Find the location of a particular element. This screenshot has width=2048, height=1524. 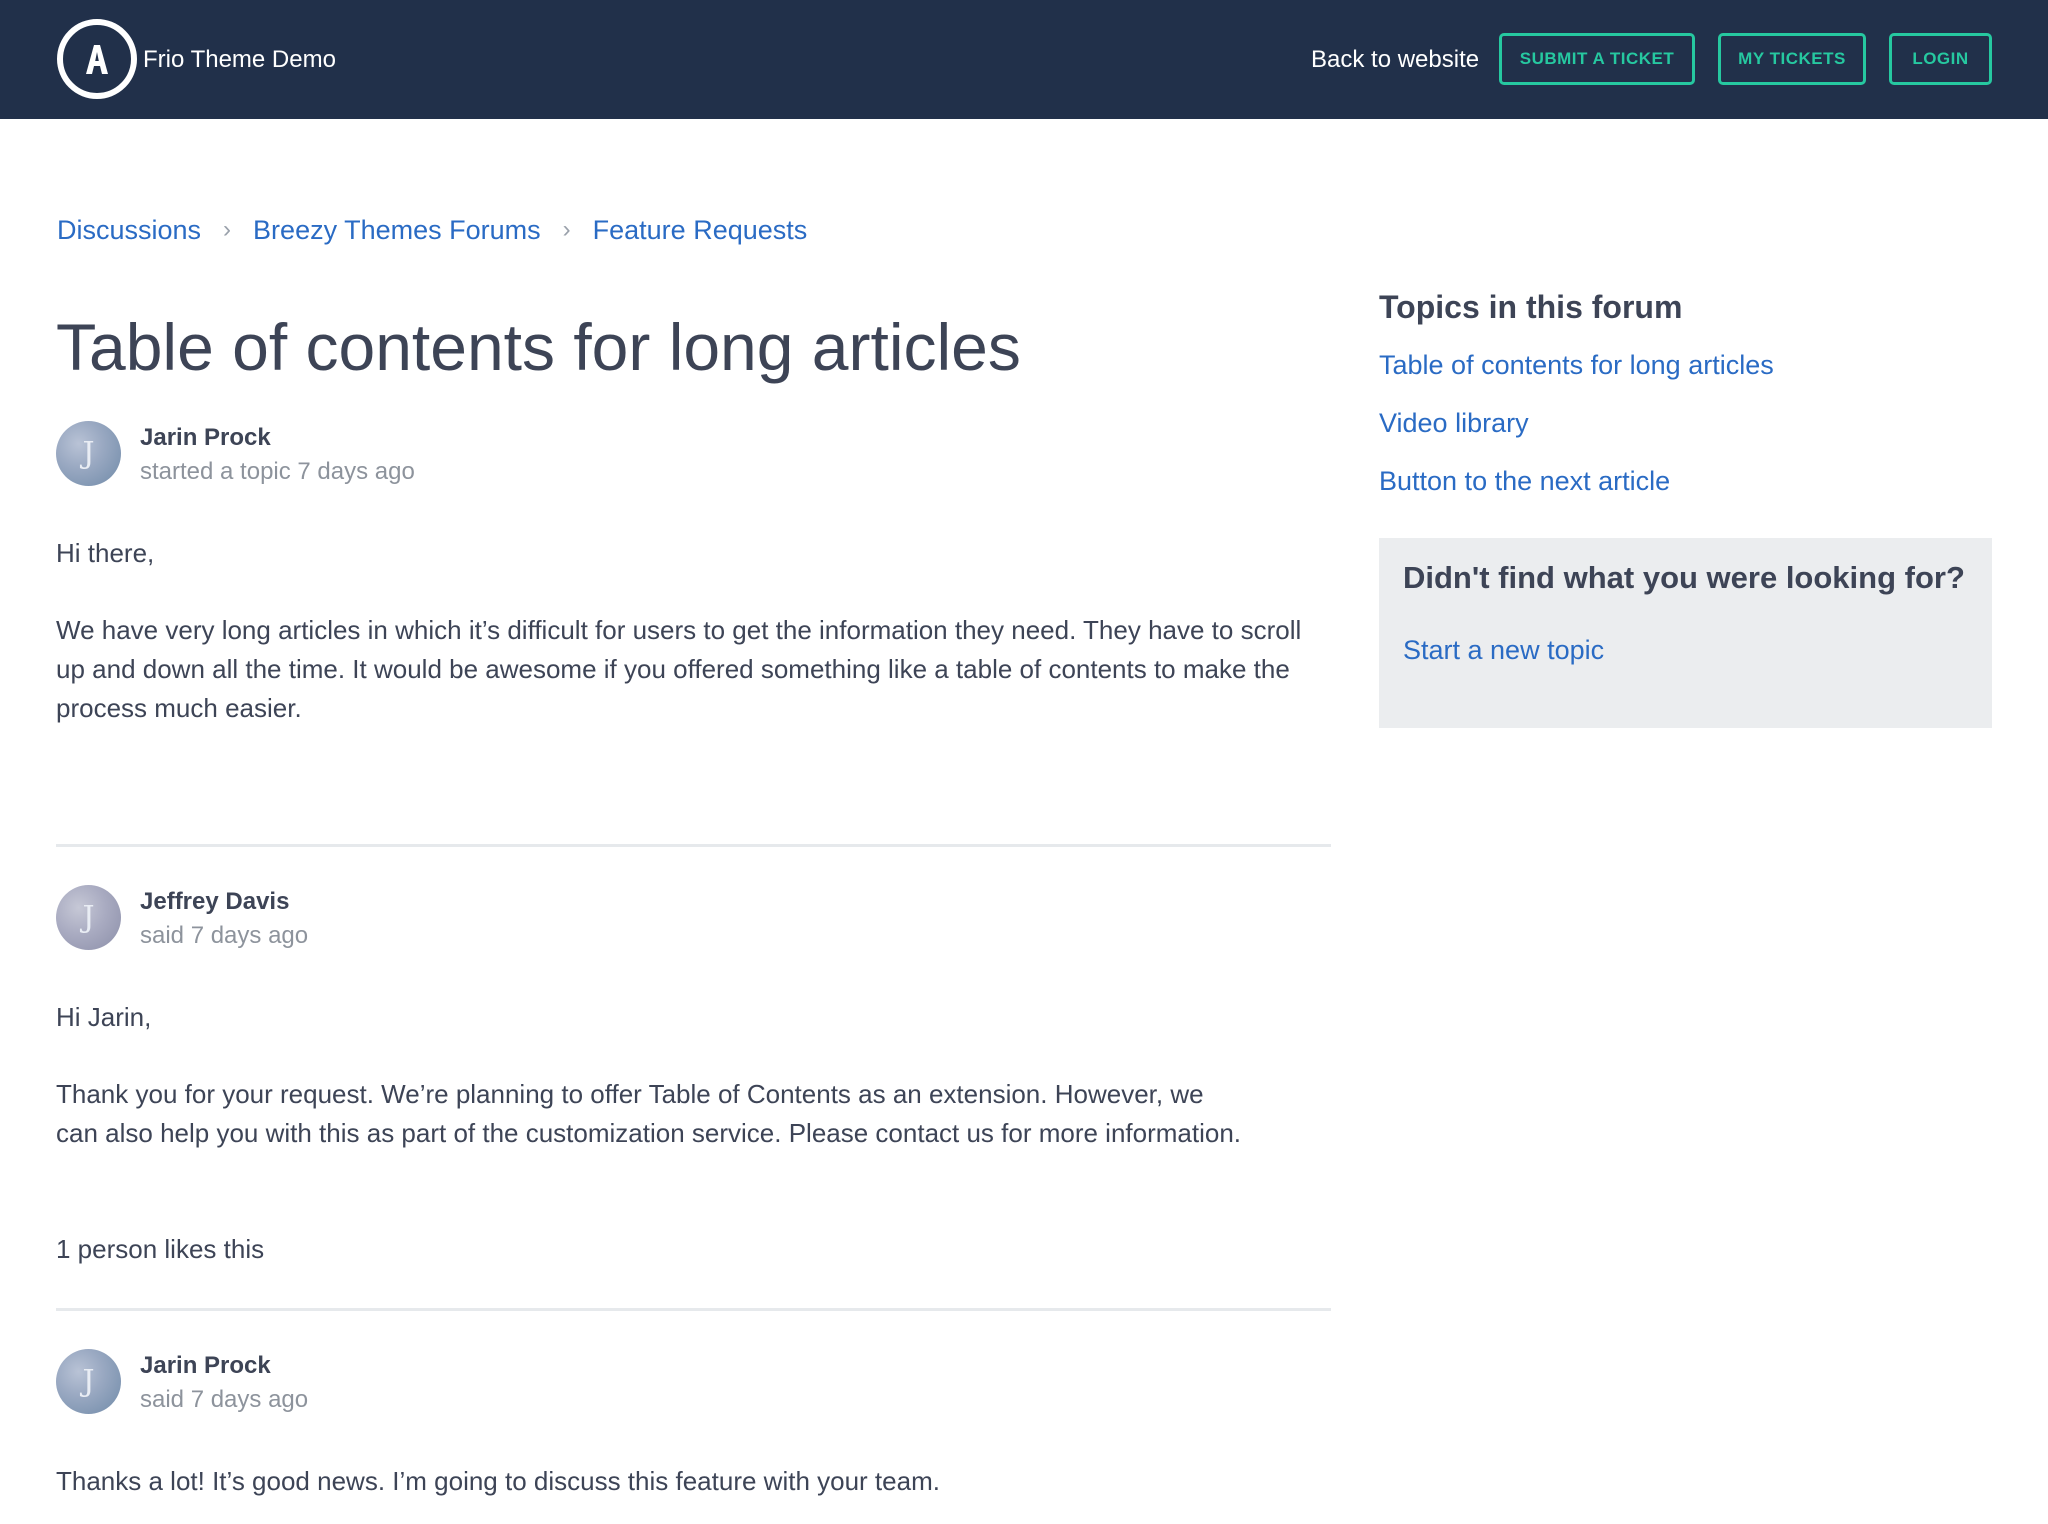

sidebar-title: Topics in this forum is located at coordinates (1531, 307).